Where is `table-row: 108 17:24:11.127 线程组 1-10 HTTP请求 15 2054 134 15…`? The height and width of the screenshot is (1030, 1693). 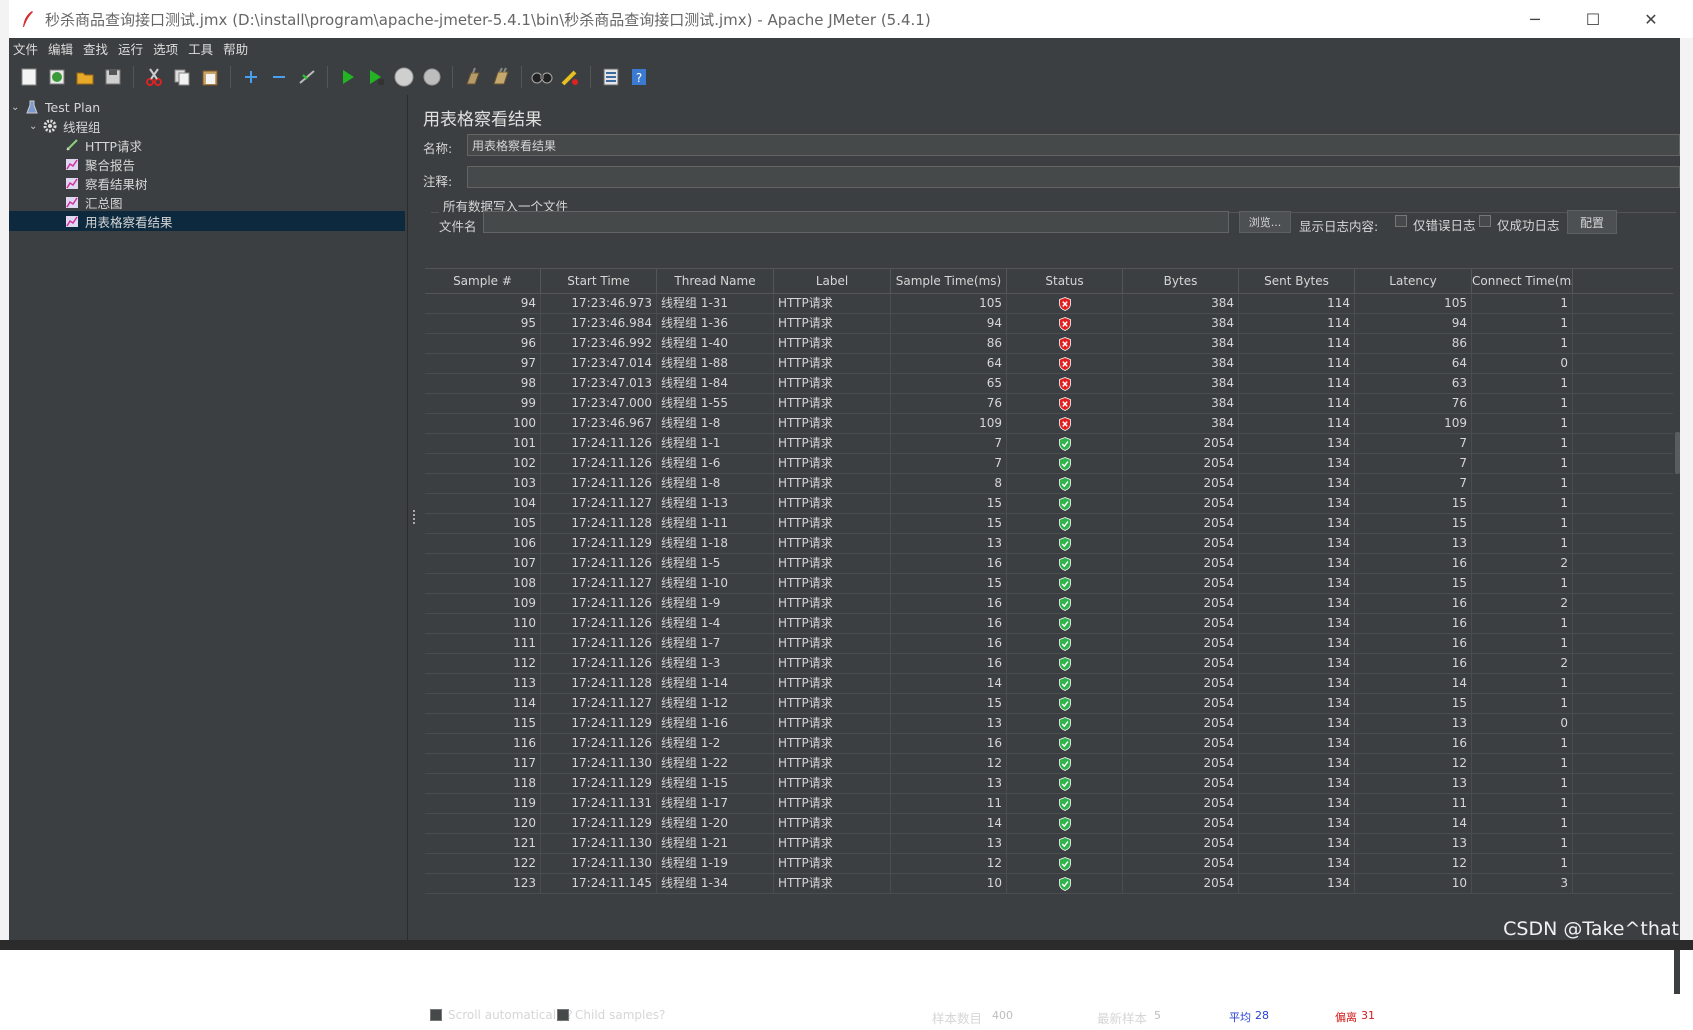
table-row: 108 17:24:11.127 线程组 1-10 HTTP请求 15 2054 134 15… is located at coordinates (1049, 584).